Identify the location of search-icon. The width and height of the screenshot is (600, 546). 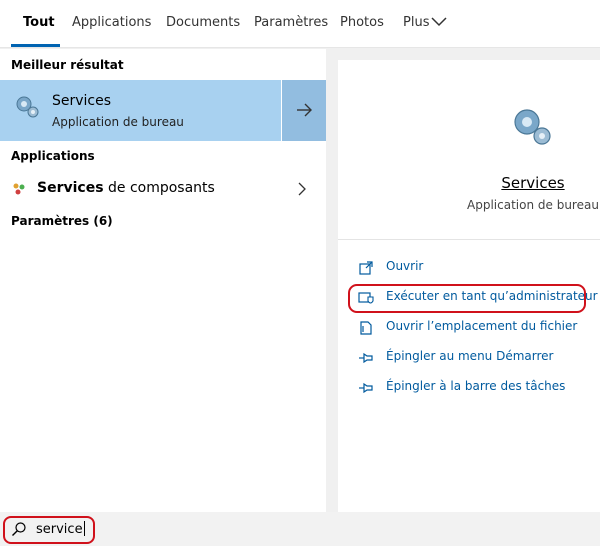
(19, 529).